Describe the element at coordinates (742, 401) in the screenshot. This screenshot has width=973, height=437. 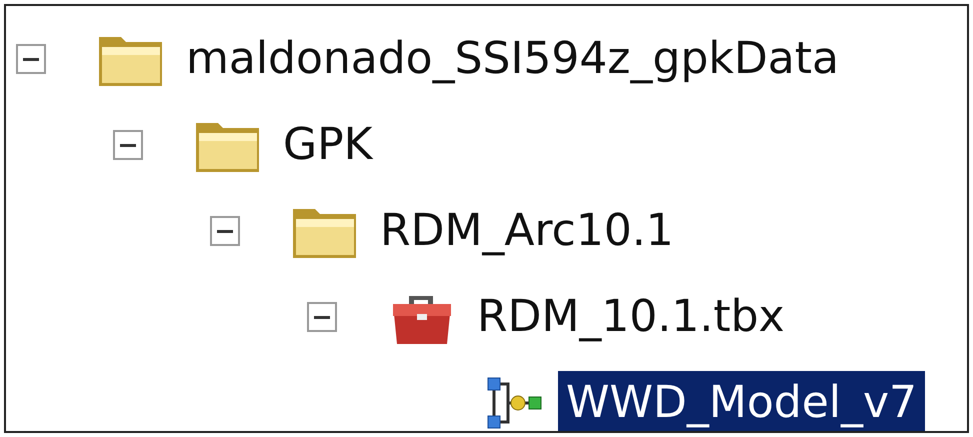
I see `tree-item: WWD_Model_v7` at that location.